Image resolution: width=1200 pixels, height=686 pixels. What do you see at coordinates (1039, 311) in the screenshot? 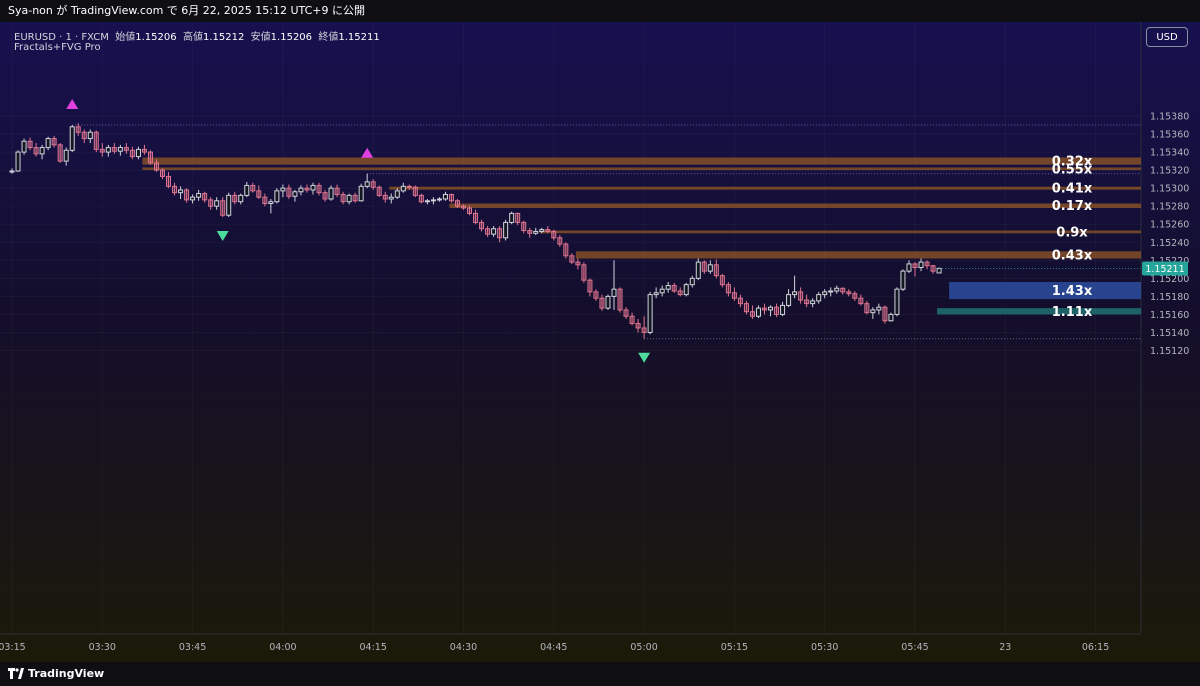
I see `fvg-zone-bullish` at bounding box center [1039, 311].